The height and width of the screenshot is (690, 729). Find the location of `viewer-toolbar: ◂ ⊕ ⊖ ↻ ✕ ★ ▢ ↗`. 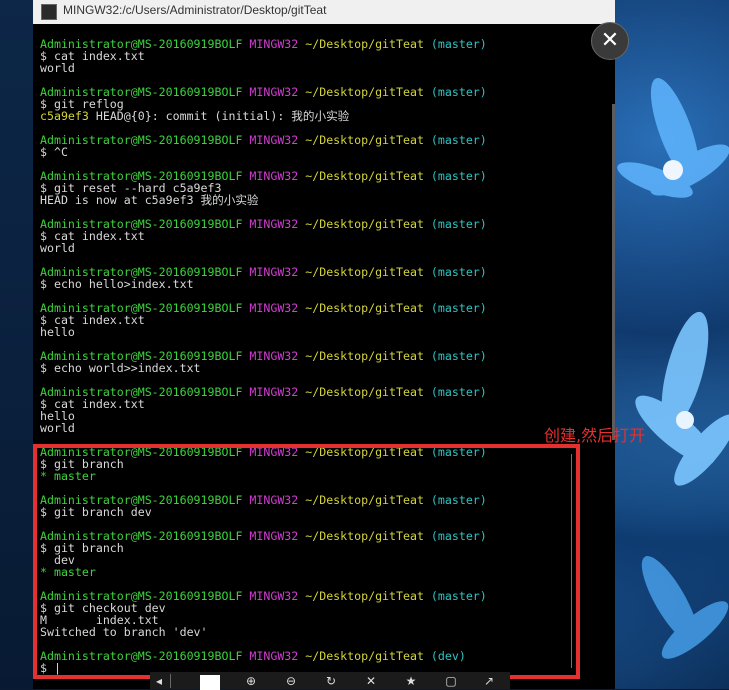

viewer-toolbar: ◂ ⊕ ⊖ ↻ ✕ ★ ▢ ↗ is located at coordinates (330, 681).